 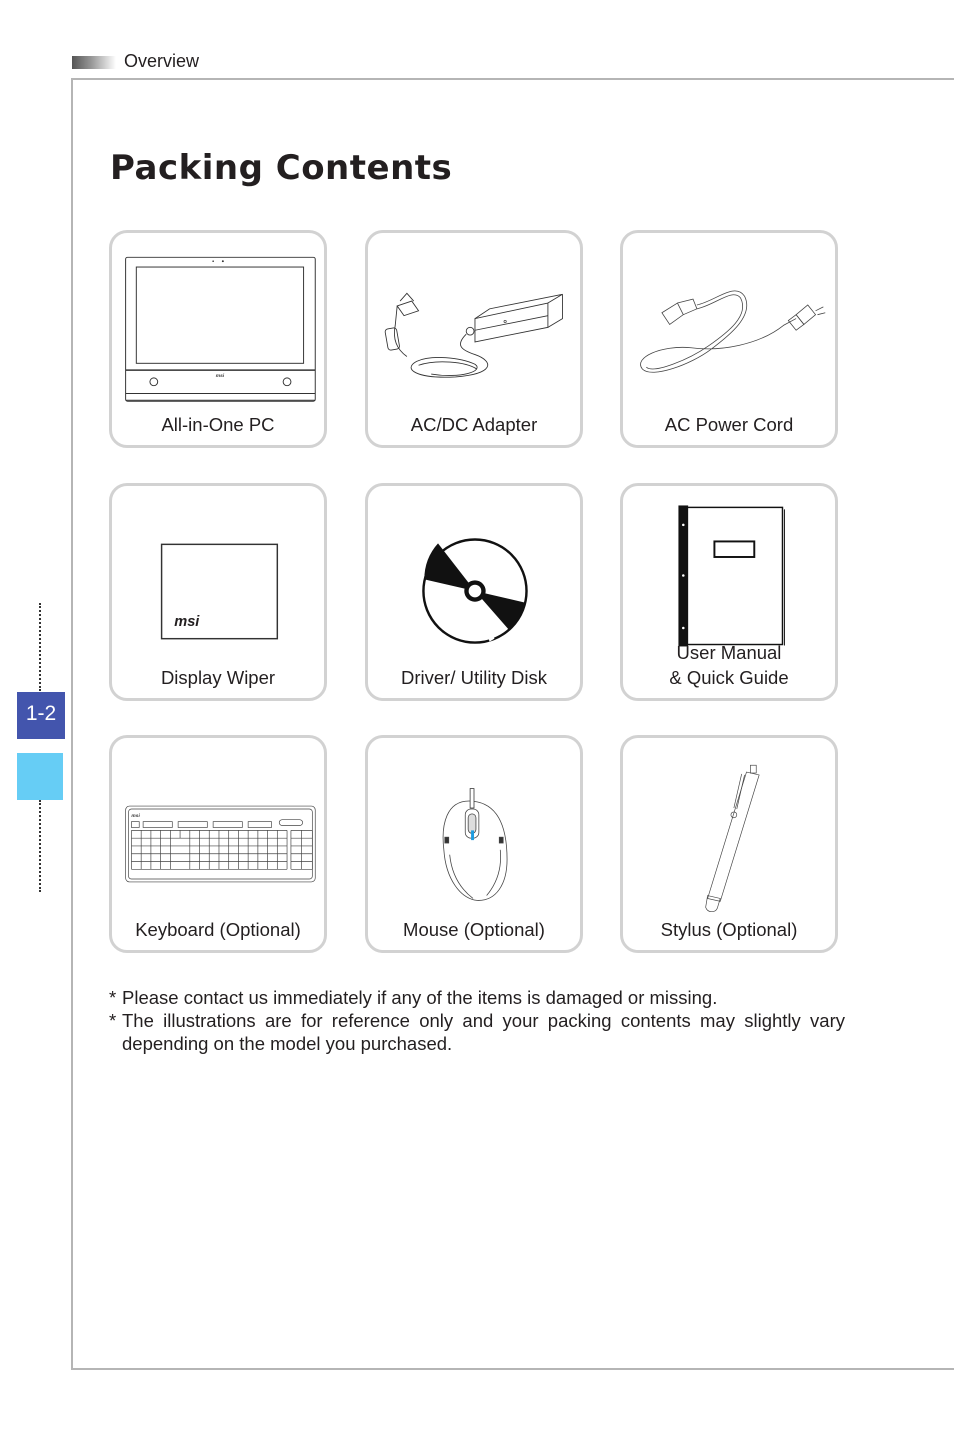 What do you see at coordinates (41, 715) in the screenshot?
I see `page-number-tab: 1-2` at bounding box center [41, 715].